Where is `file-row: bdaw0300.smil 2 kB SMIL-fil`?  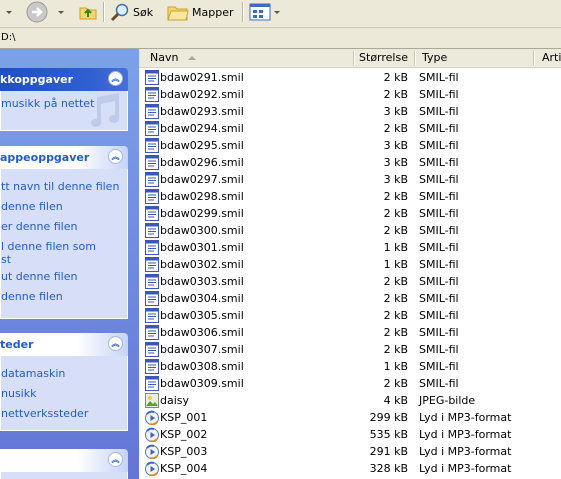
file-row: bdaw0300.smil 2 kB SMIL-fil is located at coordinates (350, 230).